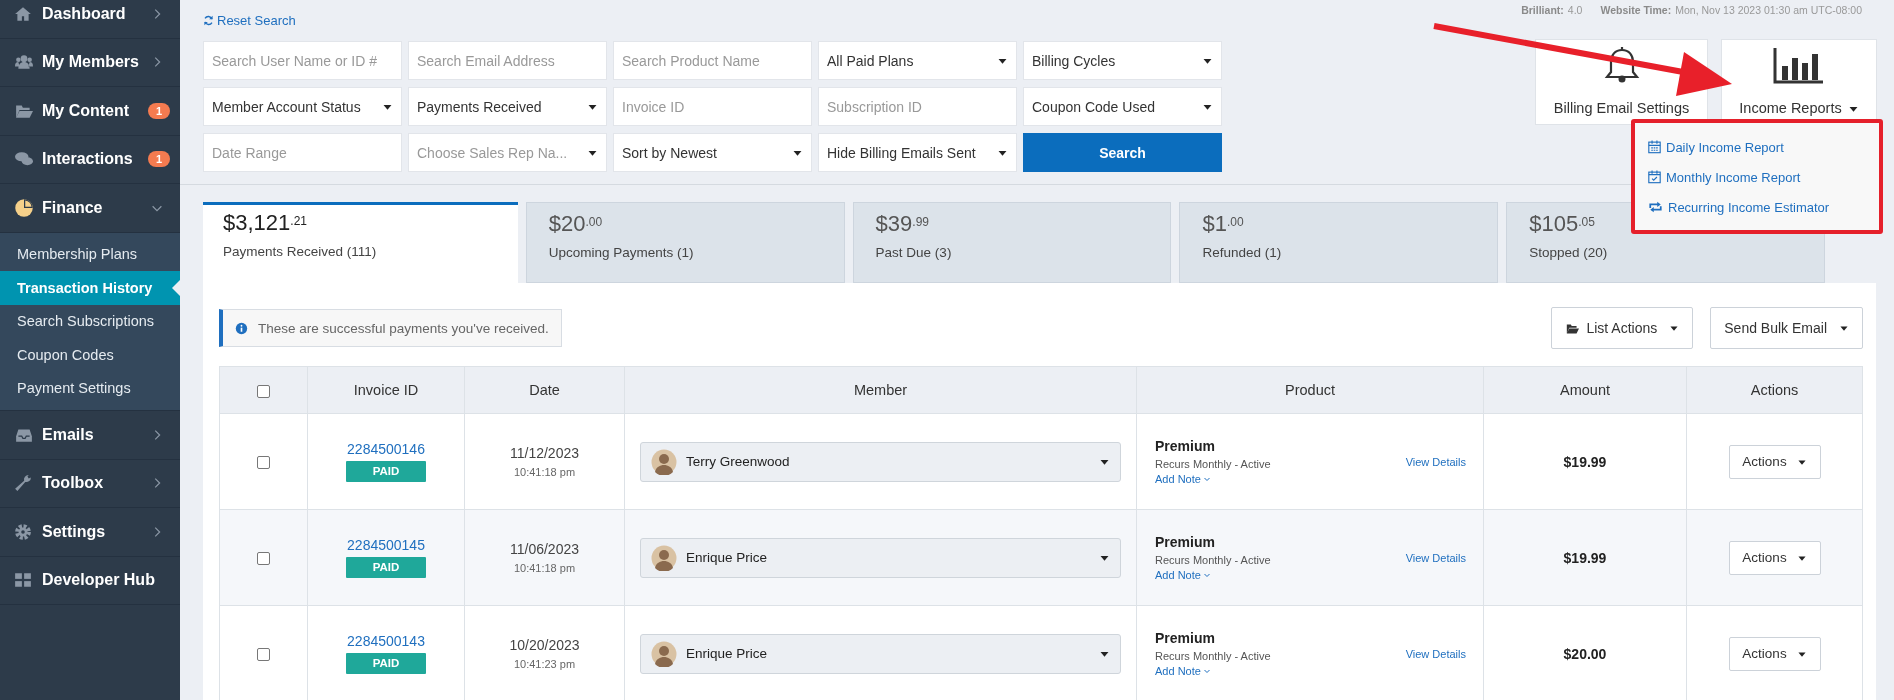 The width and height of the screenshot is (1894, 700). Describe the element at coordinates (1122, 106) in the screenshot. I see `dropdown-field: Coupon Code Used` at that location.